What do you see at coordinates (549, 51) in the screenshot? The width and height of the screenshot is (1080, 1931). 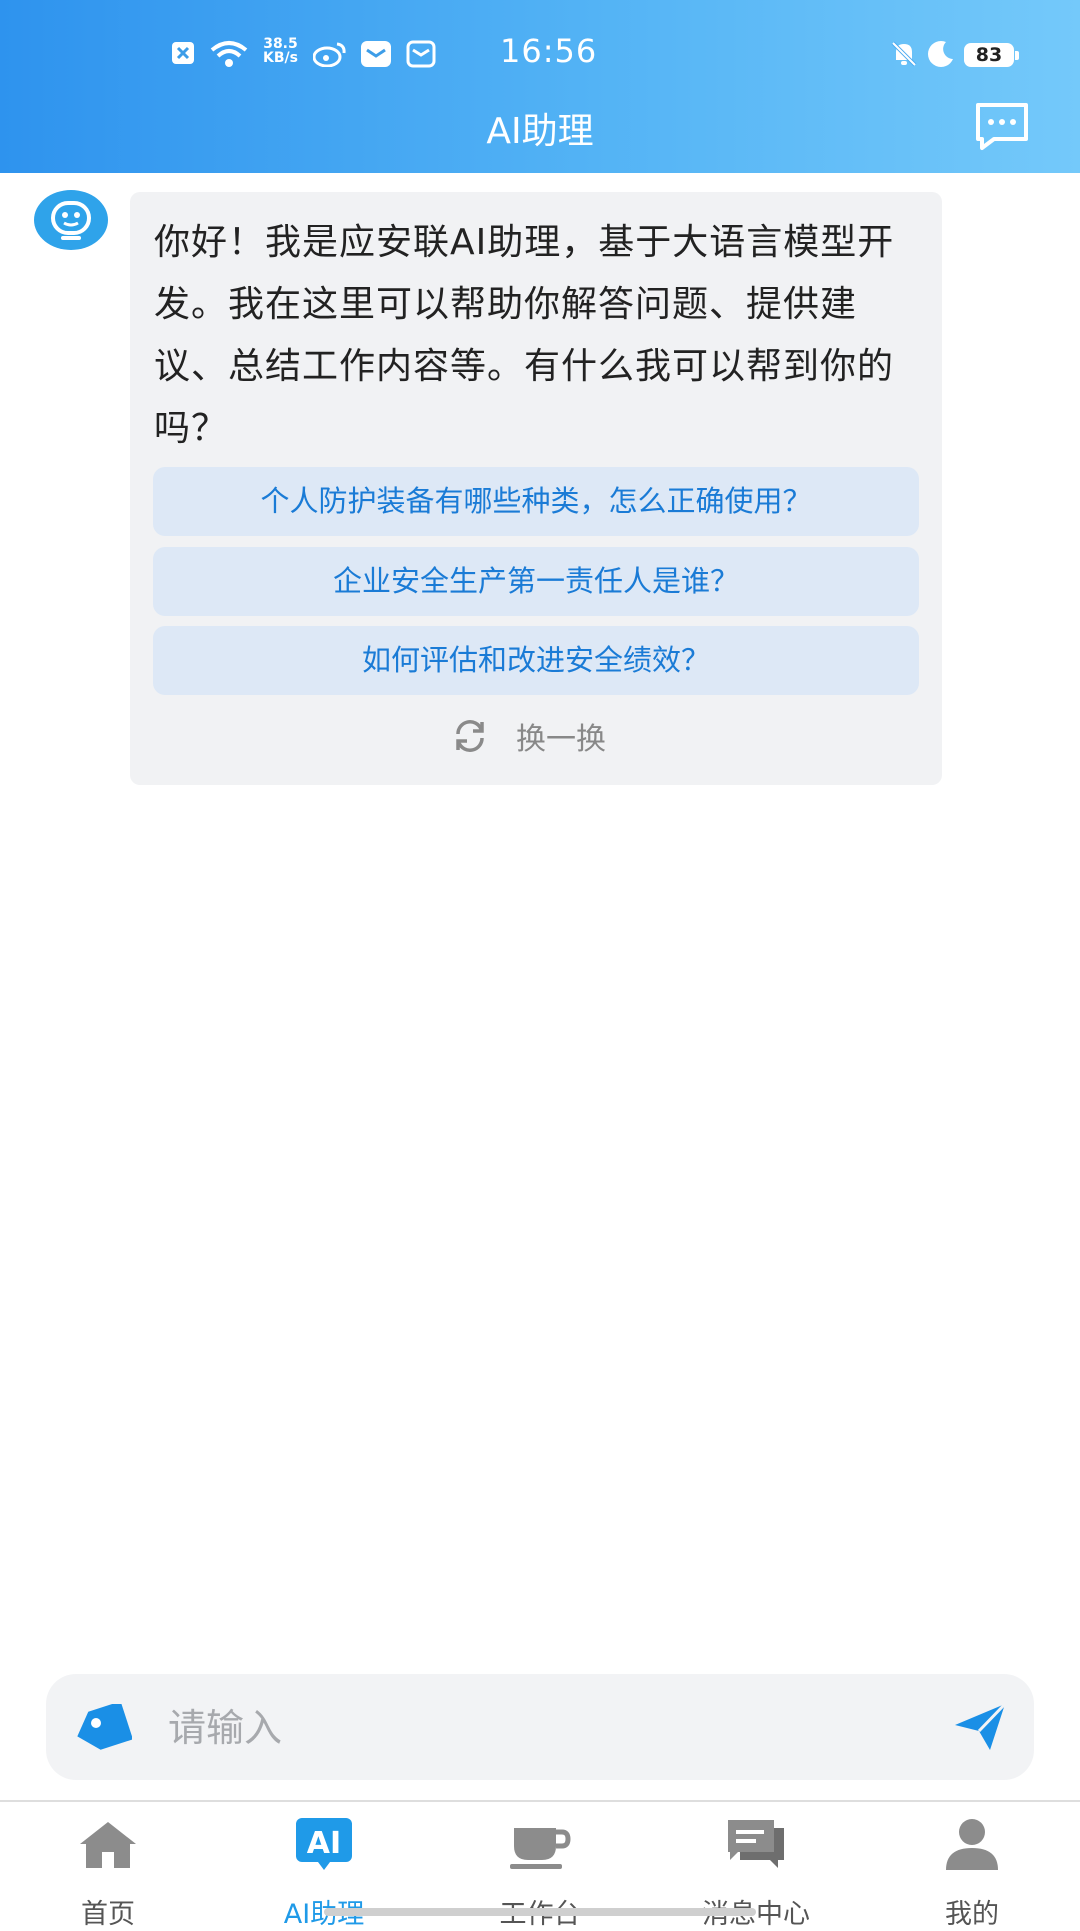 I see `status-time: 16:56` at bounding box center [549, 51].